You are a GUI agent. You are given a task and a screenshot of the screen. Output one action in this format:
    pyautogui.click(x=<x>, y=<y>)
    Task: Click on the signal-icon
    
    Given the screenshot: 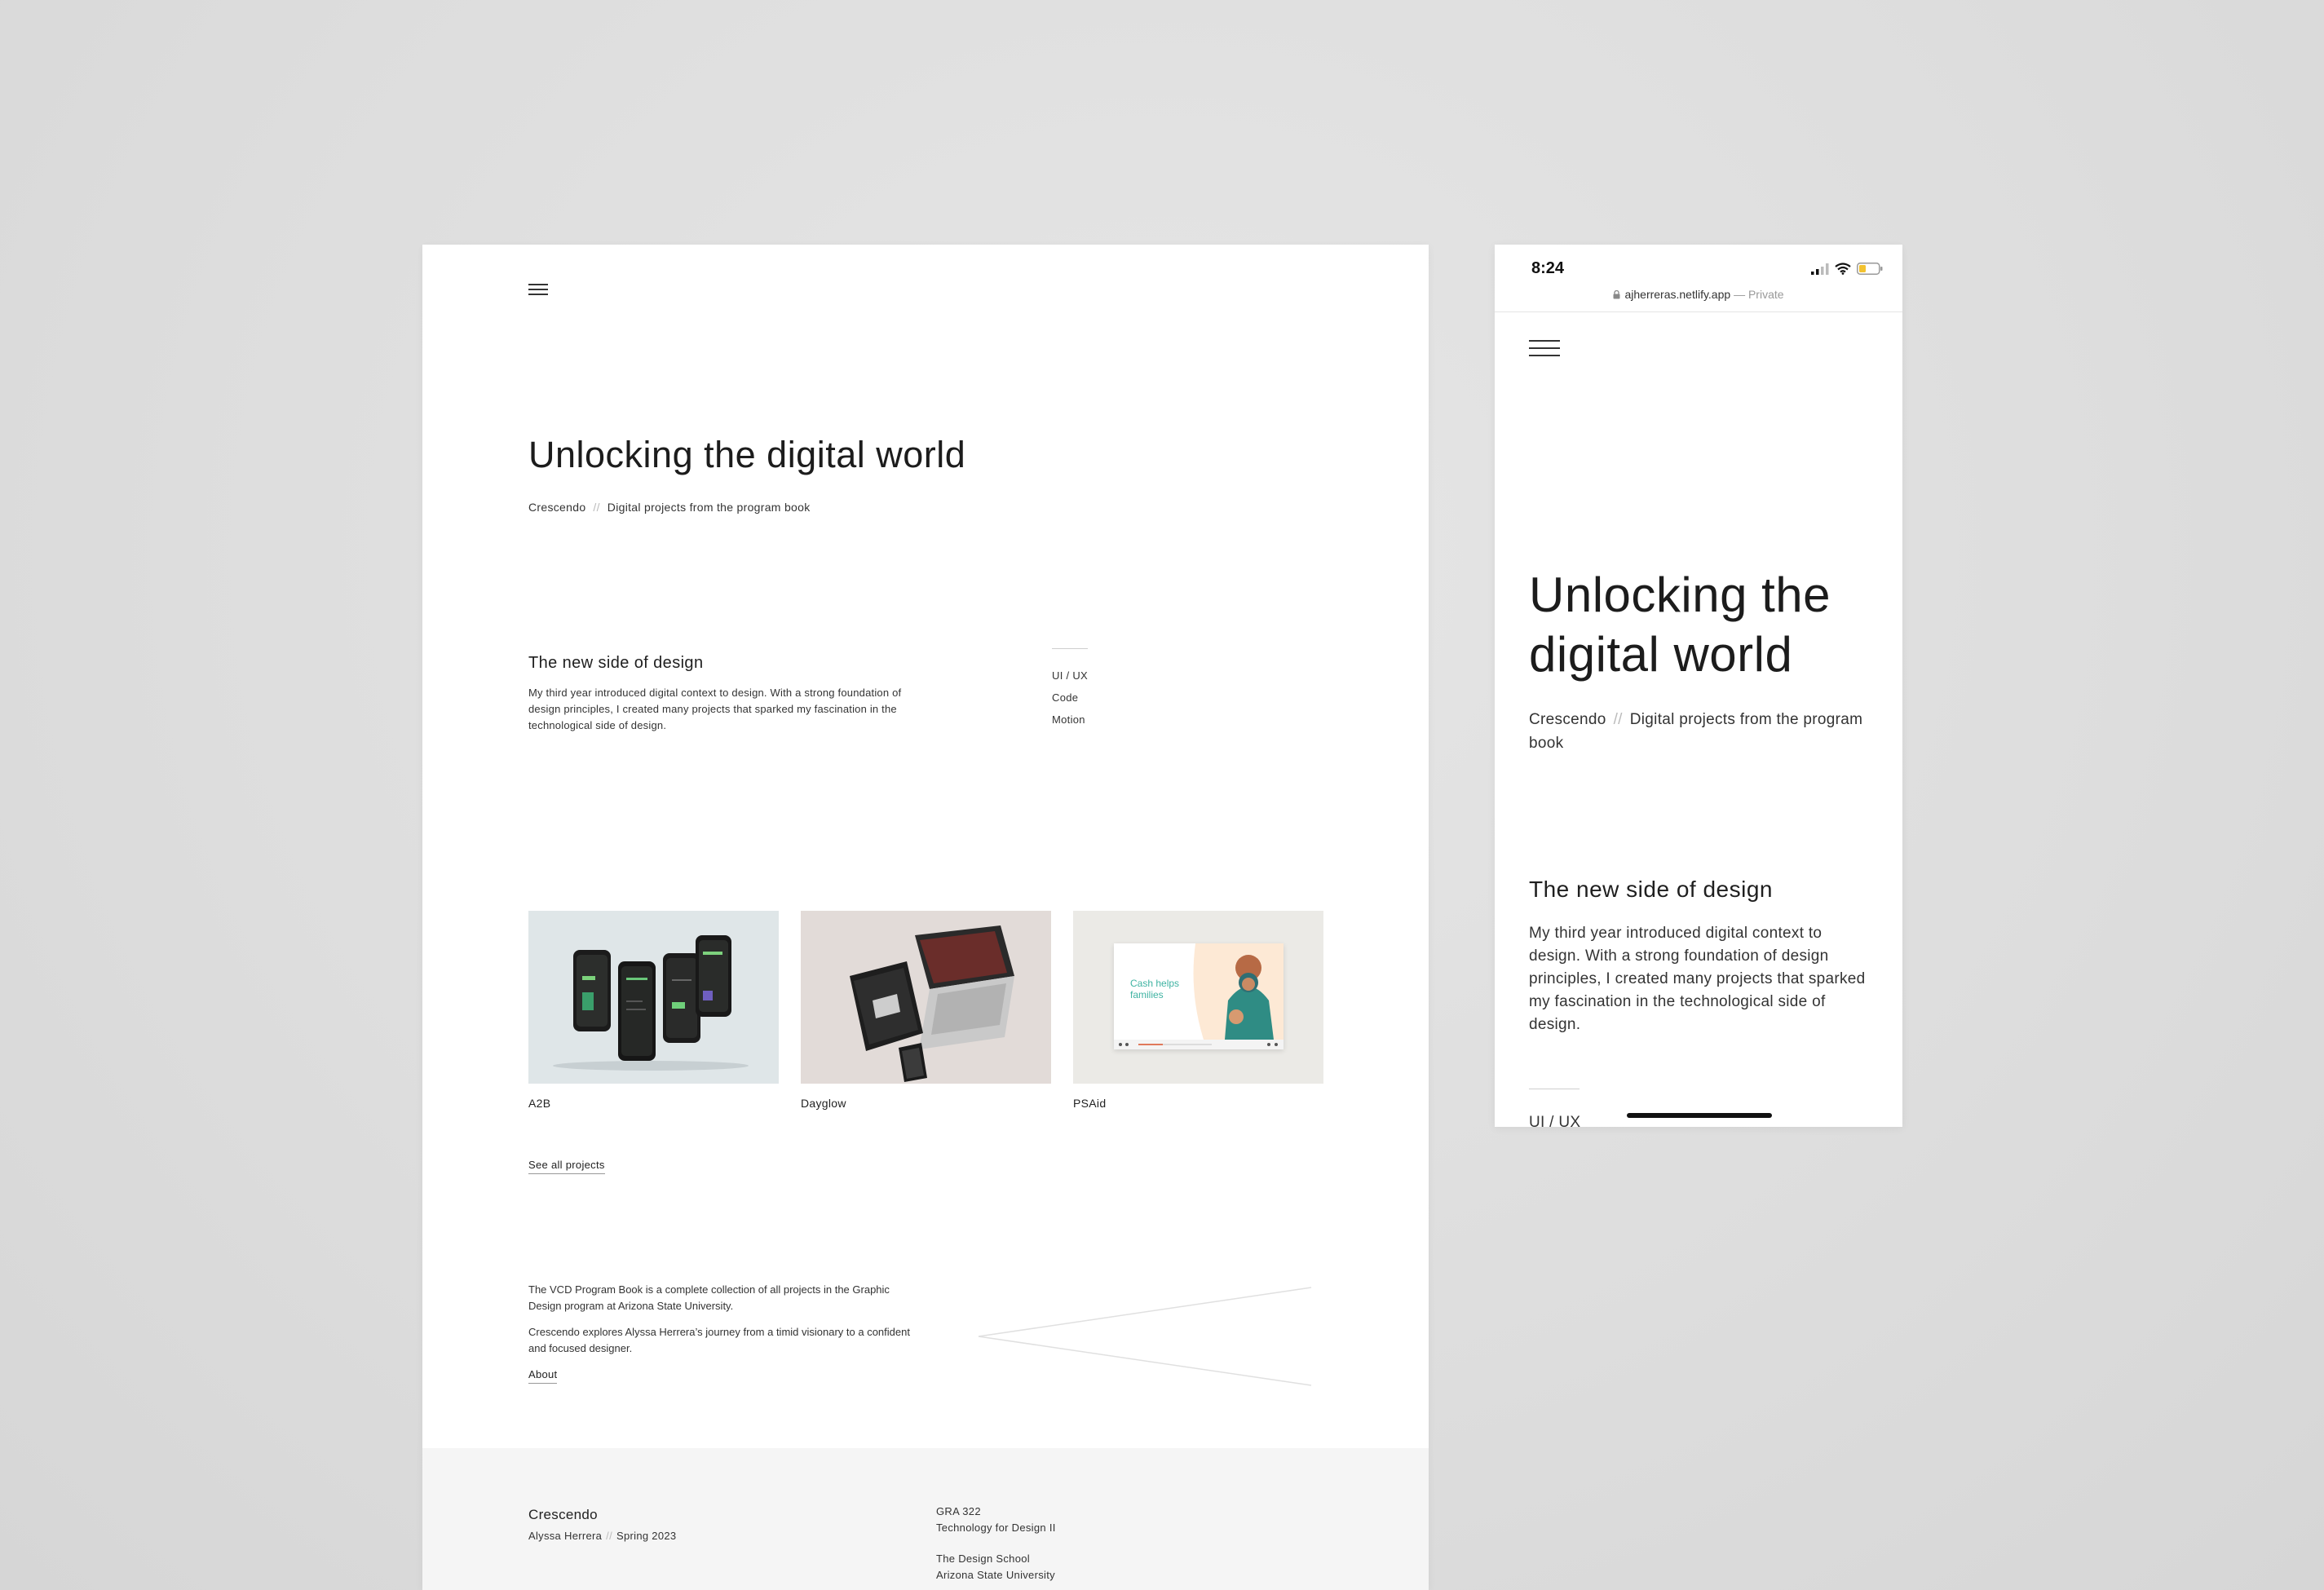 What is the action you would take?
    pyautogui.click(x=1820, y=269)
    